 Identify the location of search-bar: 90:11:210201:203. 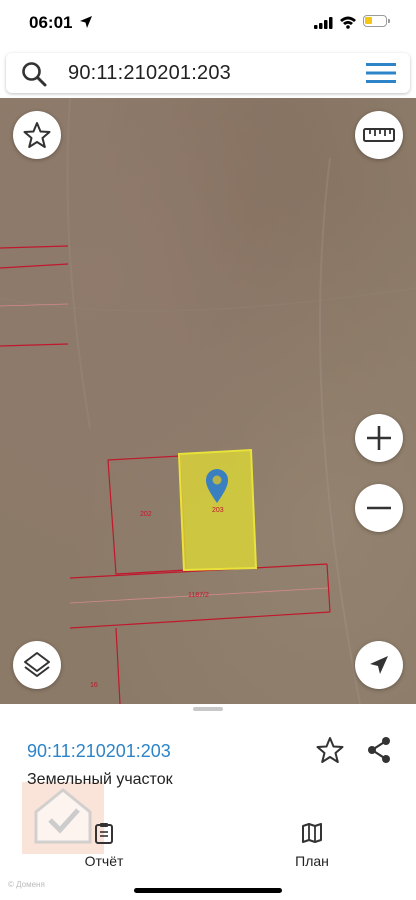
(208, 73).